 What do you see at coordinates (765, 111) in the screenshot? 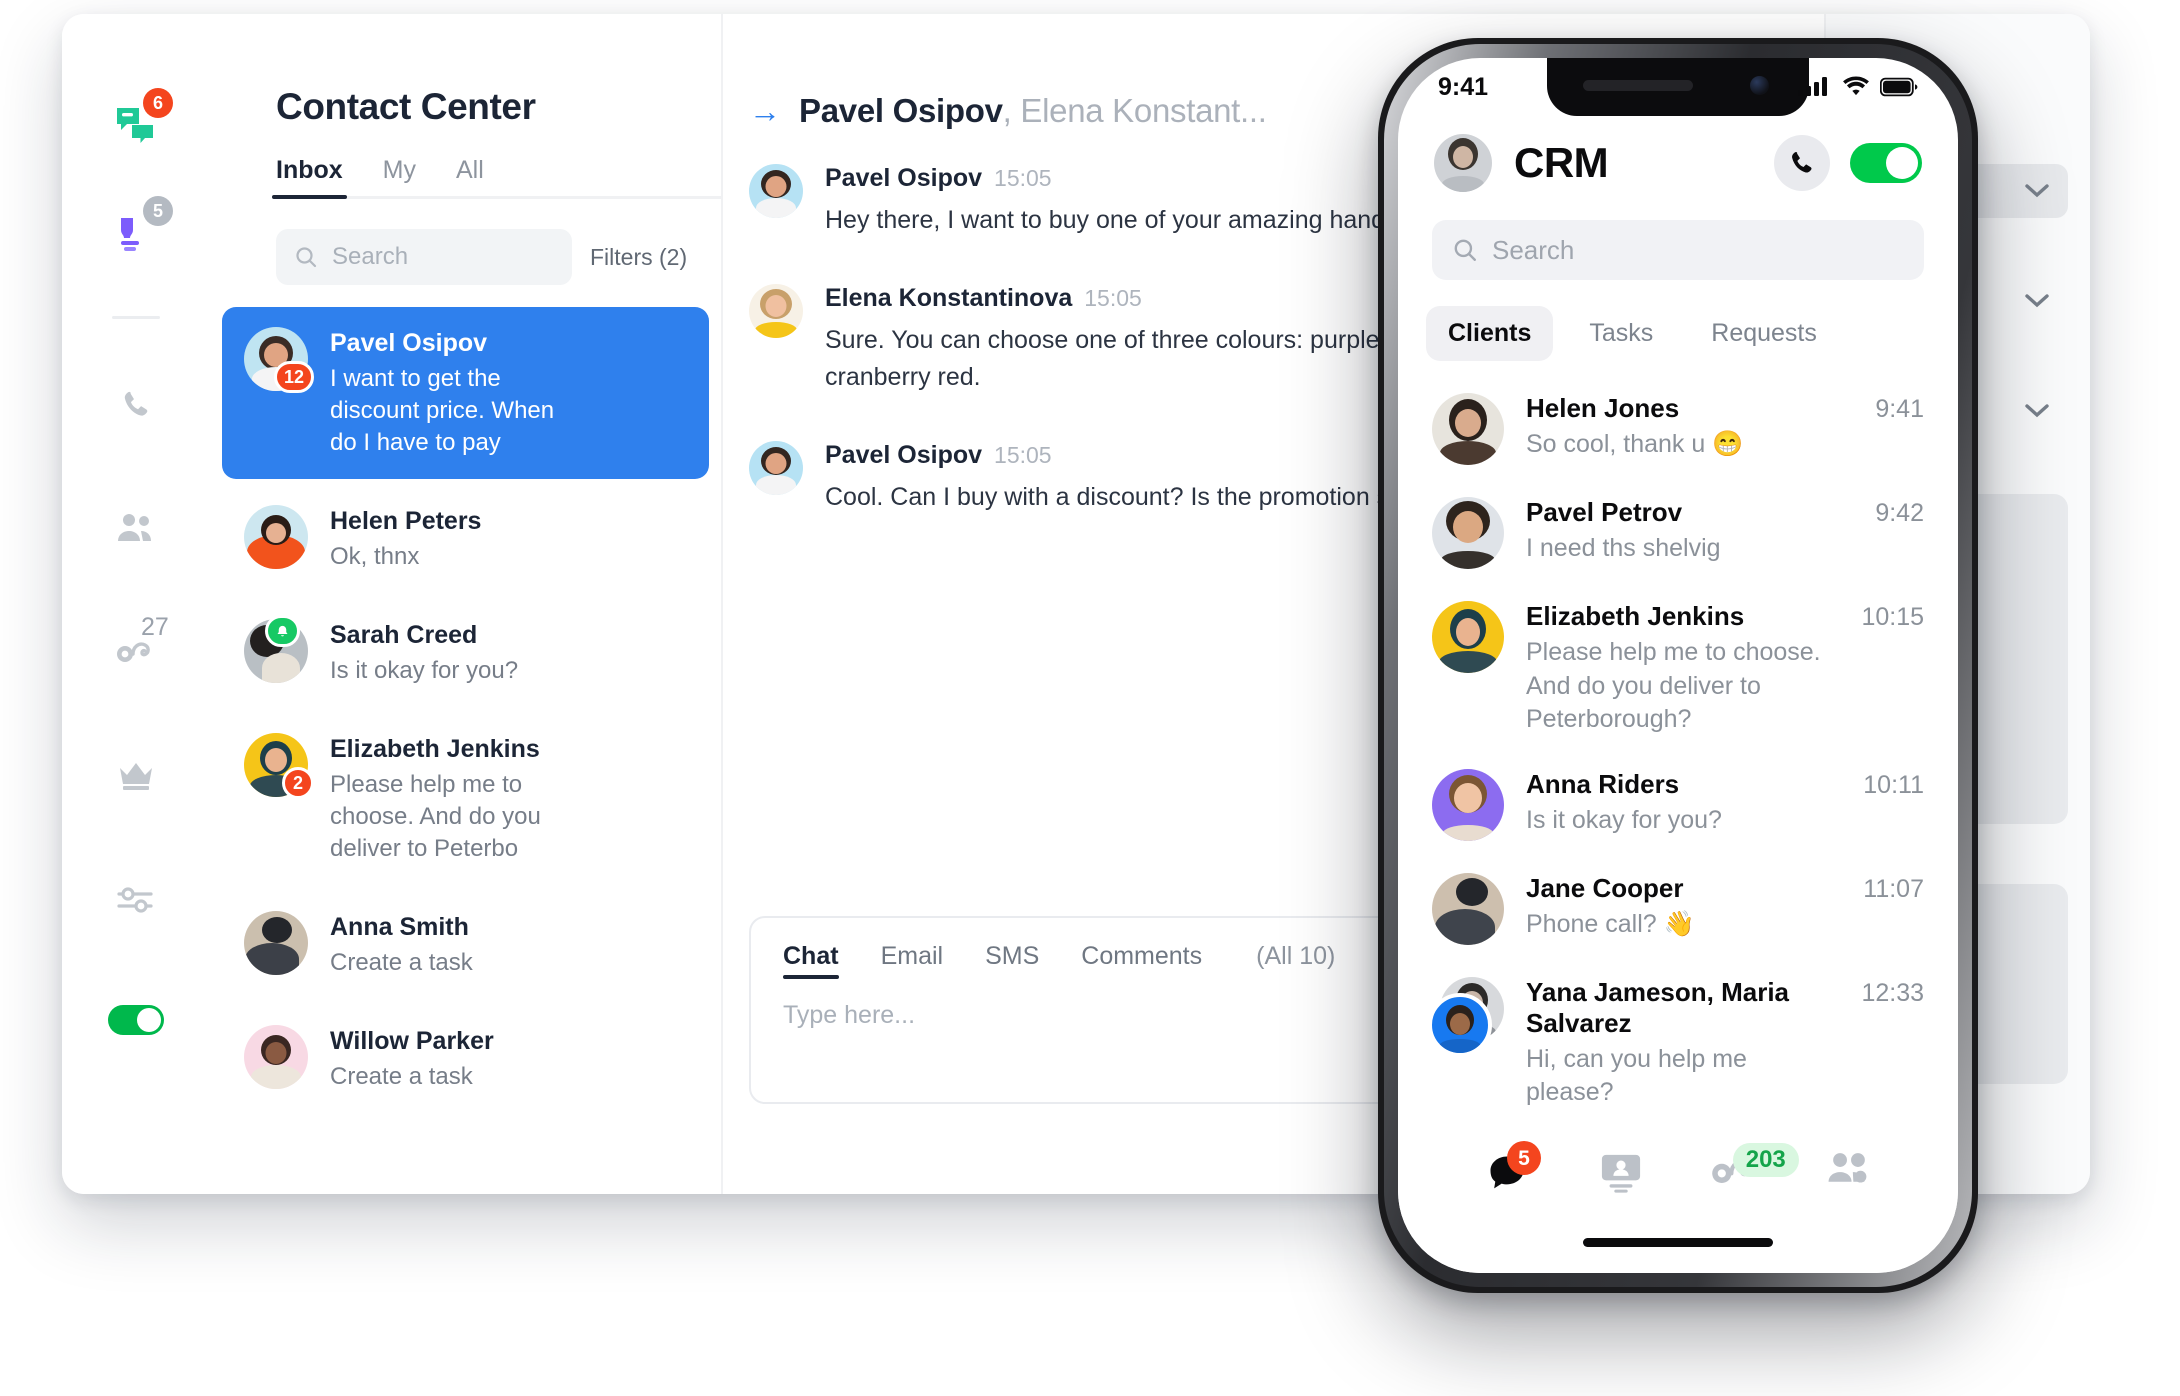
I see `arrow-right-icon: →` at bounding box center [765, 111].